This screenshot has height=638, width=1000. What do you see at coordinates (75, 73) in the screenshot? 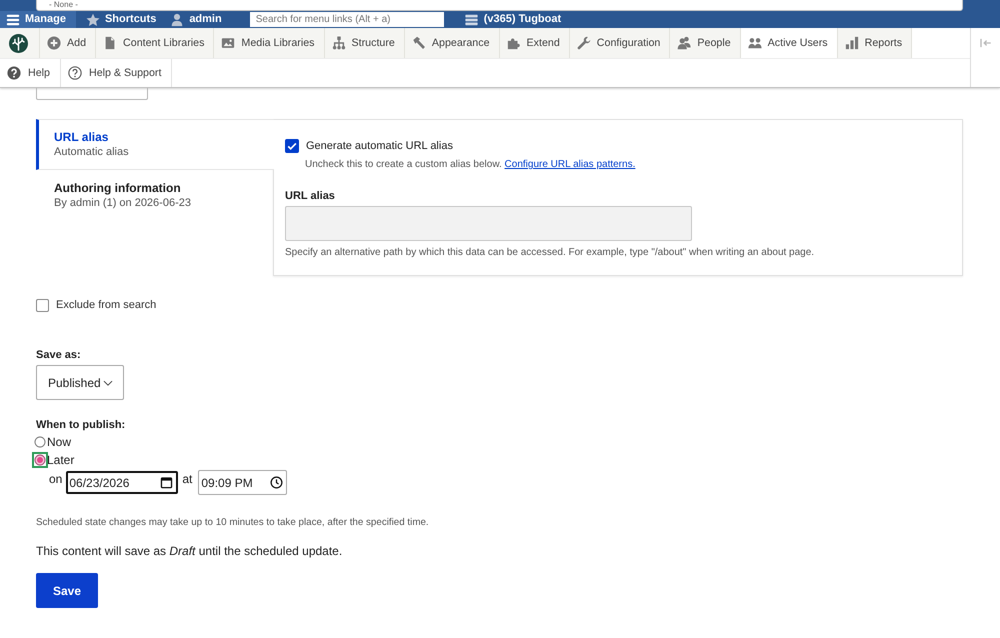
I see `help-circle-icon` at bounding box center [75, 73].